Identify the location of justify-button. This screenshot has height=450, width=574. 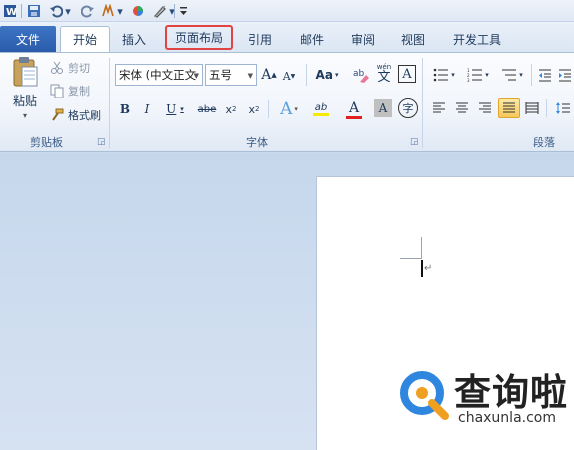
(509, 108).